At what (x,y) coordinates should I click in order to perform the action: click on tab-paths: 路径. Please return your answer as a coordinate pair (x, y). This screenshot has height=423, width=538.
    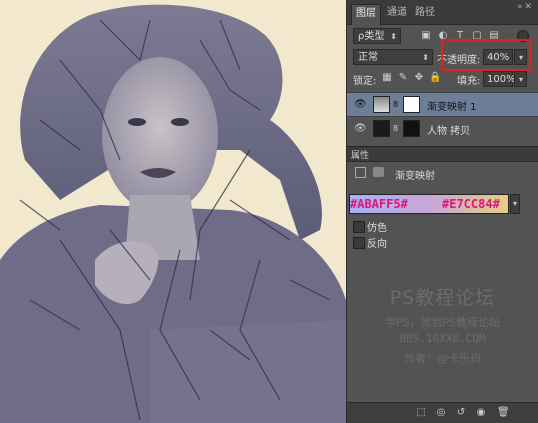
    Looking at the image, I should click on (425, 14).